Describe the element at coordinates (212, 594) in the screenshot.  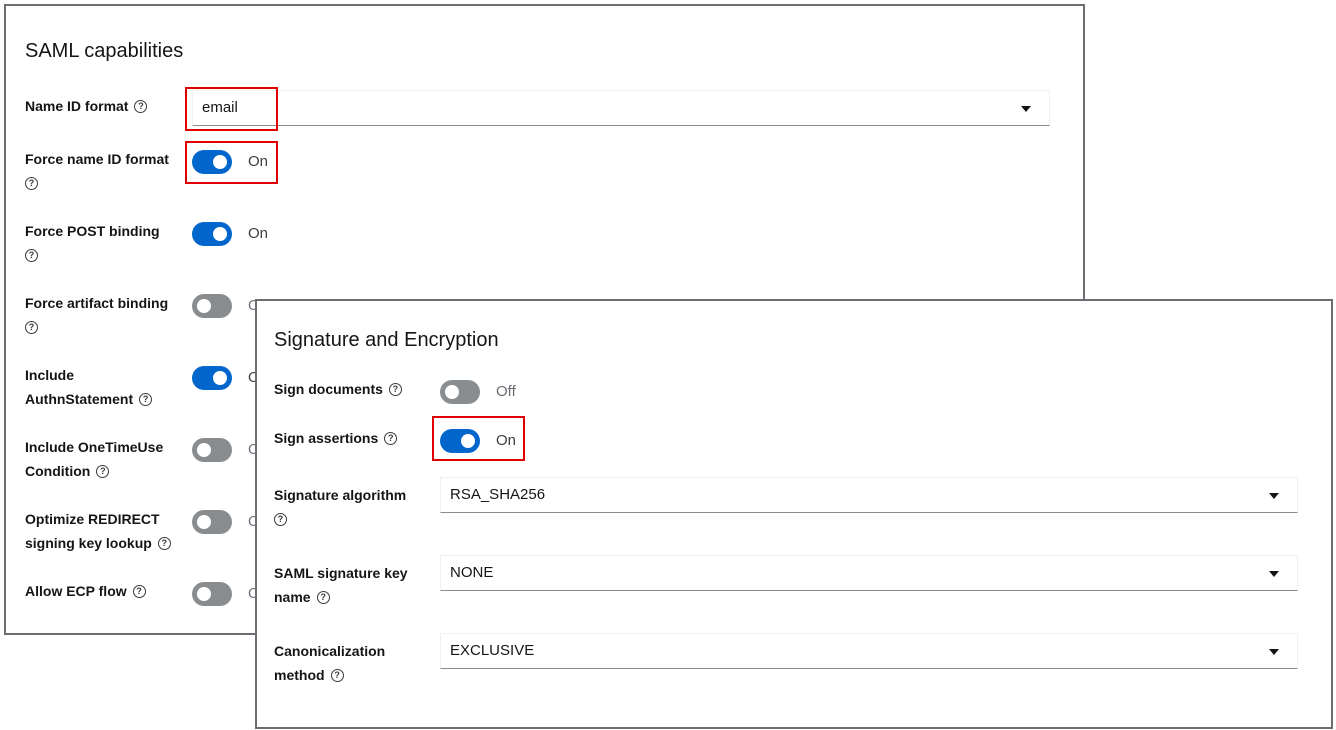
I see `allow-ecp-flow-toggle` at that location.